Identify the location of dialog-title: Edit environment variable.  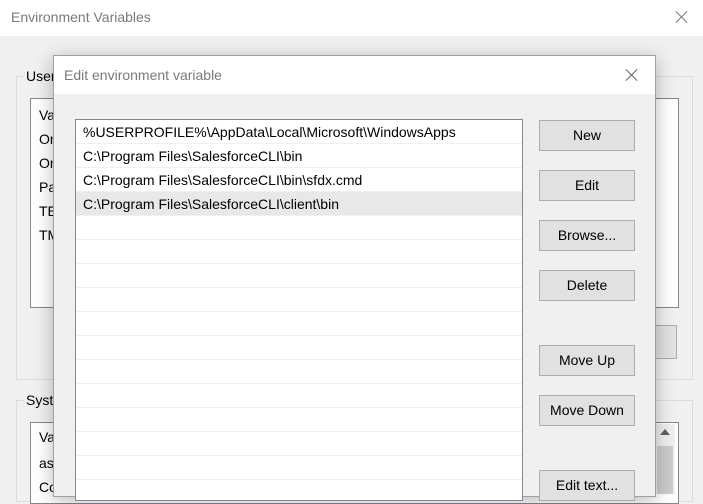
(143, 75).